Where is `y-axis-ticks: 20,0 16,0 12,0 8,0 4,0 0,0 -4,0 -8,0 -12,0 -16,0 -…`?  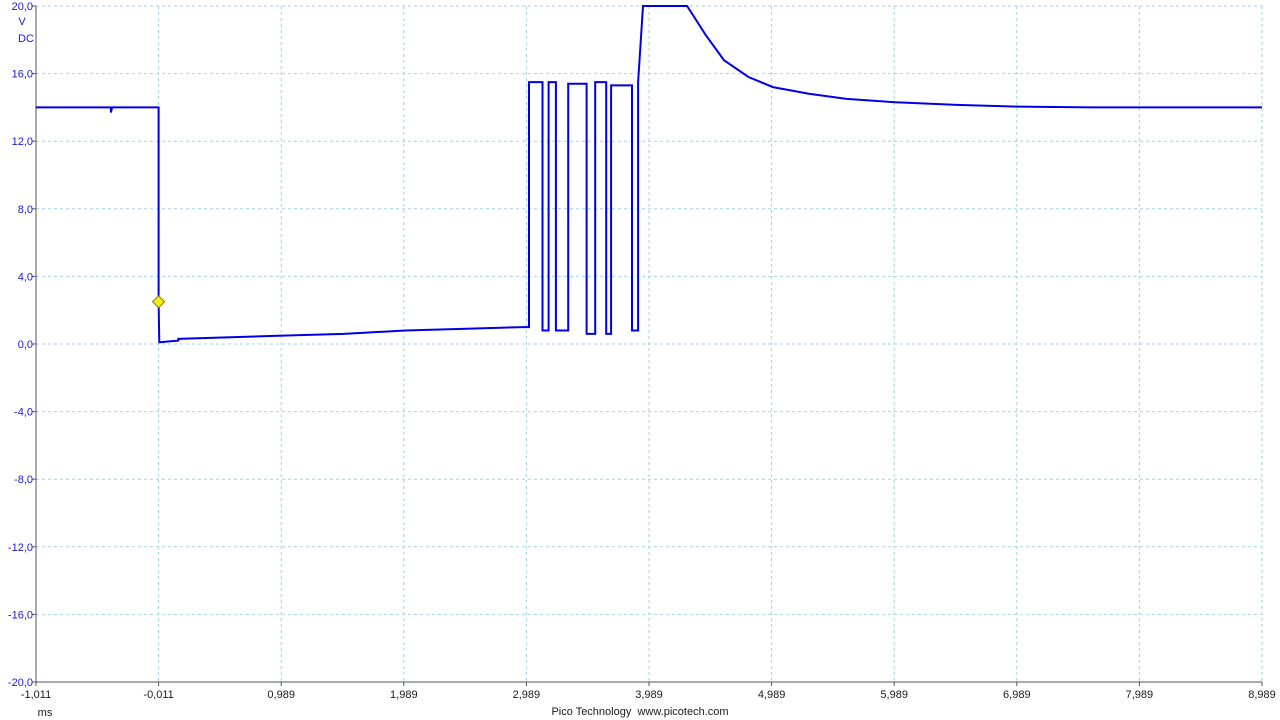 y-axis-ticks: 20,0 16,0 12,0 8,0 4,0 0,0 -4,0 -8,0 -12,0 -16,0 -… is located at coordinates (22, 345).